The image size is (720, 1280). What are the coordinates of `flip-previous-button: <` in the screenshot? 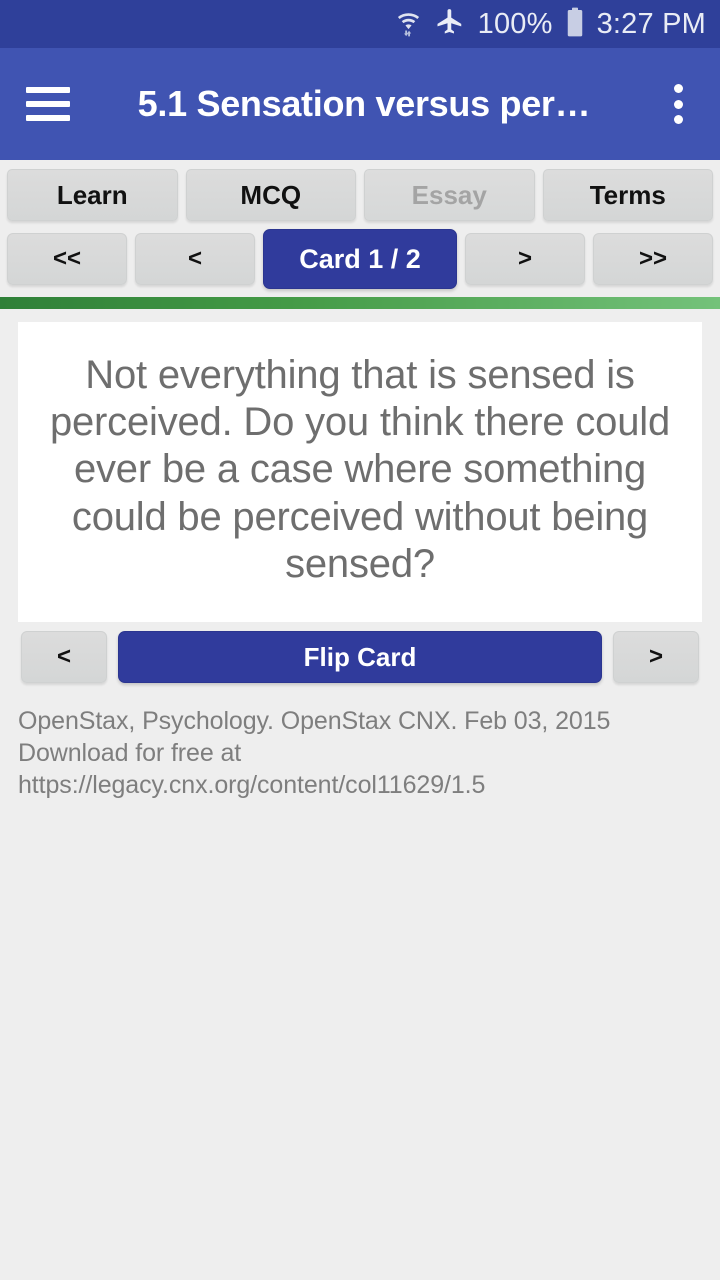 It's located at (64, 657).